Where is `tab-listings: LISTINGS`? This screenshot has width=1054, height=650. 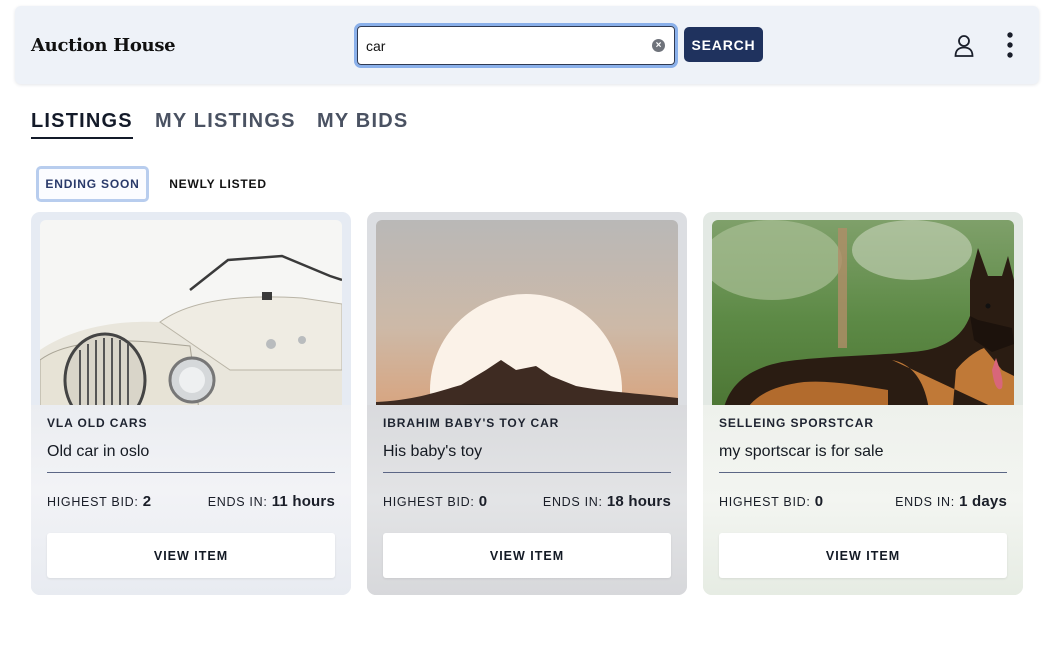
tab-listings: LISTINGS is located at coordinates (82, 124).